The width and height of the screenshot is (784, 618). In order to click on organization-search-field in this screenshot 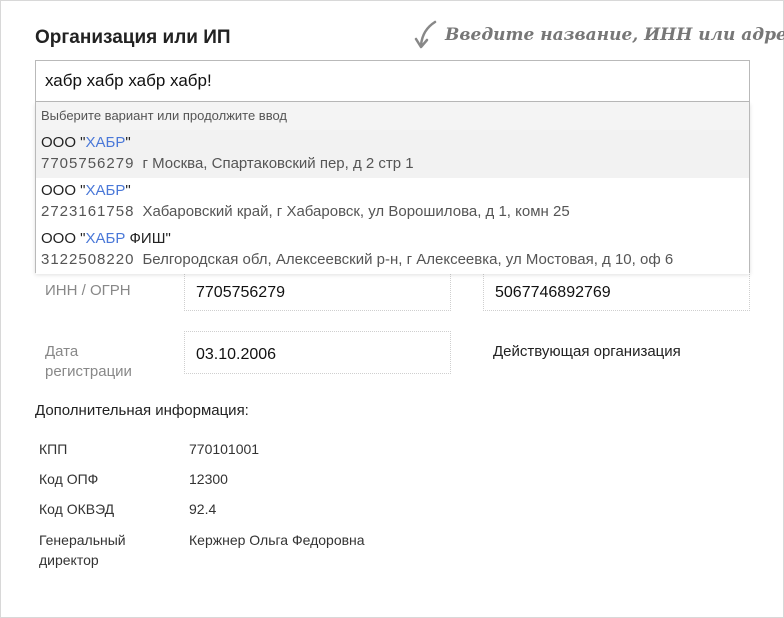, I will do `click(392, 81)`.